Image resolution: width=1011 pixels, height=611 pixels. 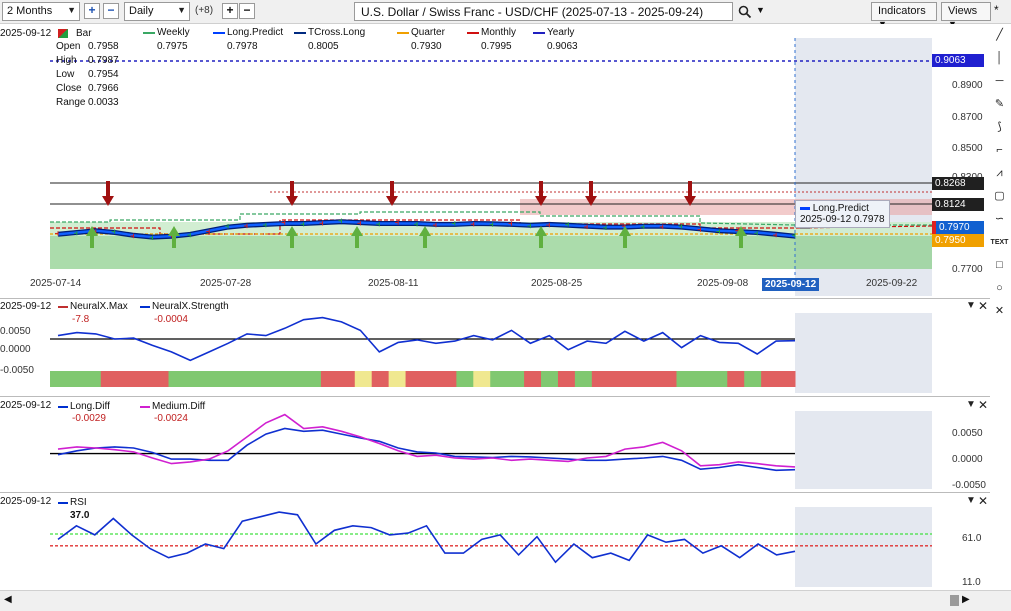 I want to click on price-tag: 0.7970, so click(x=958, y=227).